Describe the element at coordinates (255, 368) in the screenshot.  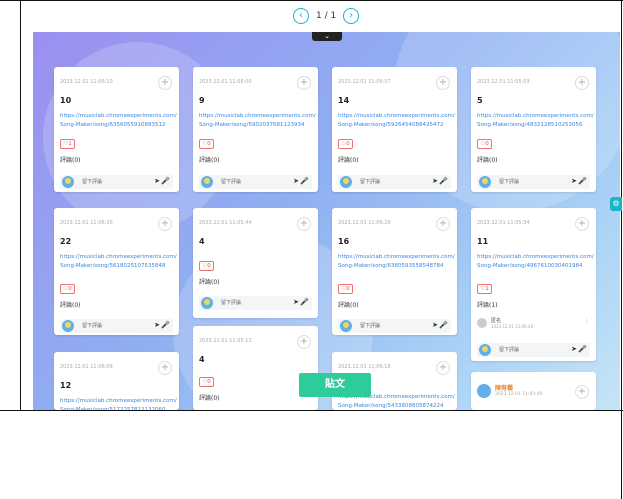
I see `post-card: 2023.12.01 11:05:13 + 4 ♡0 評論(0)` at that location.